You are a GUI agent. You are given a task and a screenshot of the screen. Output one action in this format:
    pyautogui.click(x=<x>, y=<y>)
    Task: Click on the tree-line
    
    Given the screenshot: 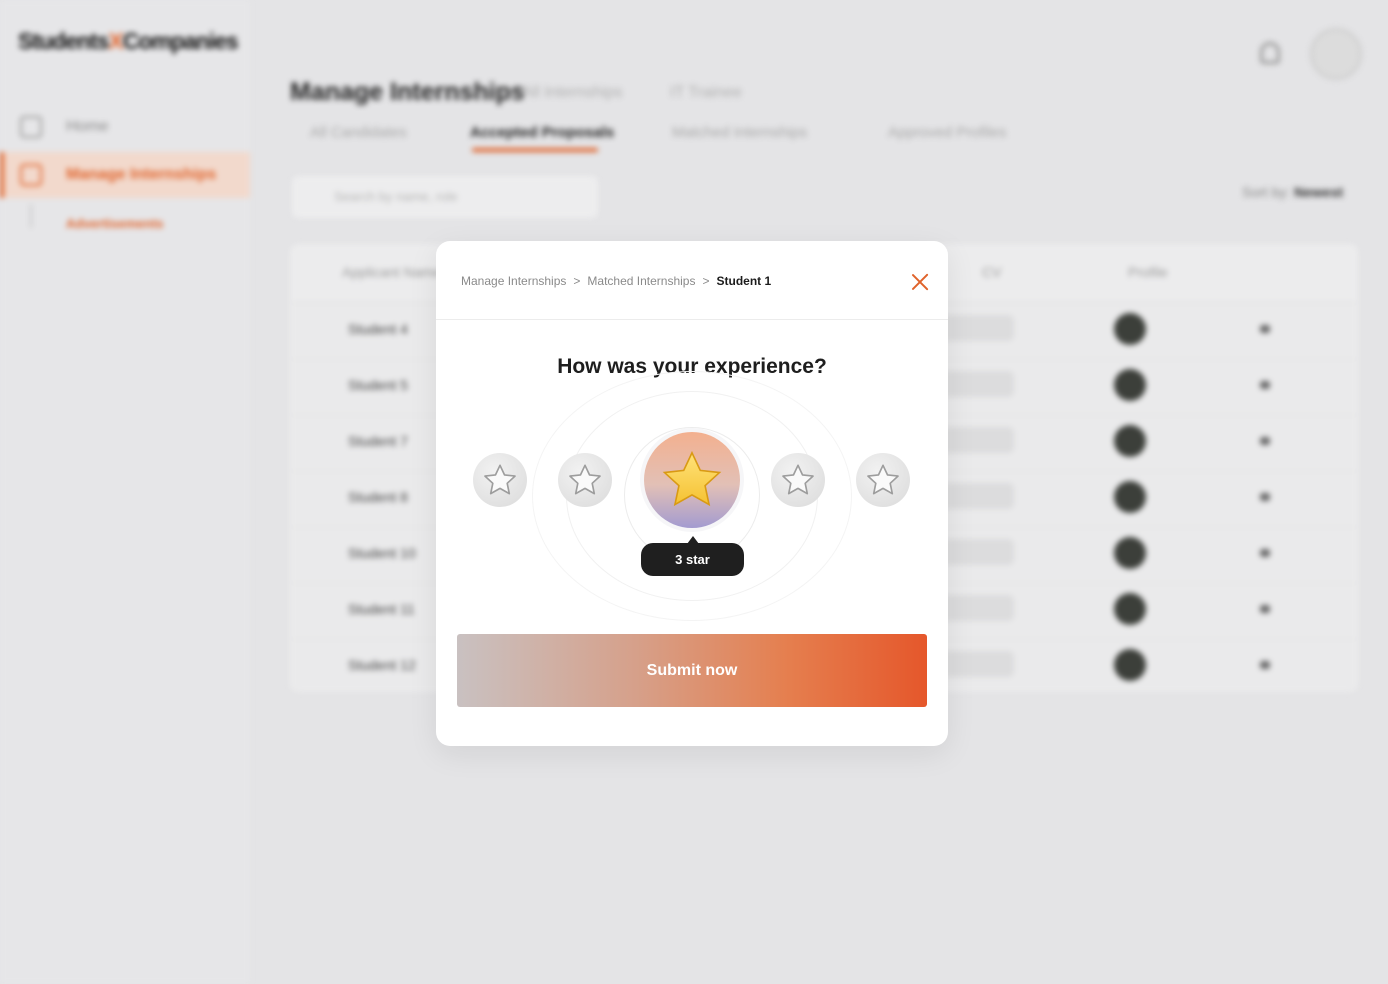 What is the action you would take?
    pyautogui.click(x=31, y=216)
    